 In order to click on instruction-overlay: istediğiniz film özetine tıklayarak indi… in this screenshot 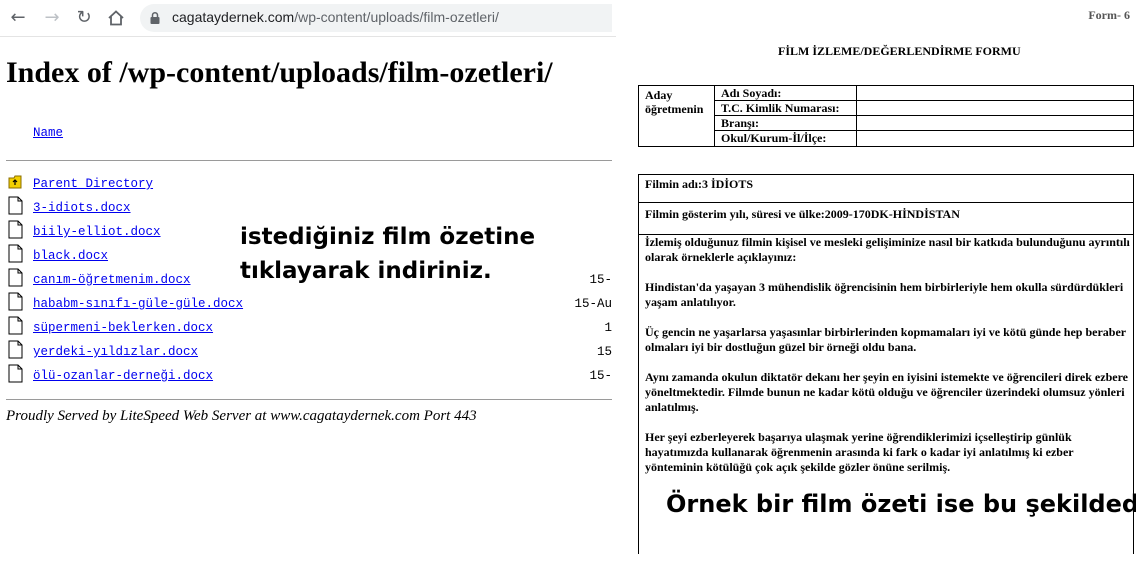, I will do `click(387, 254)`.